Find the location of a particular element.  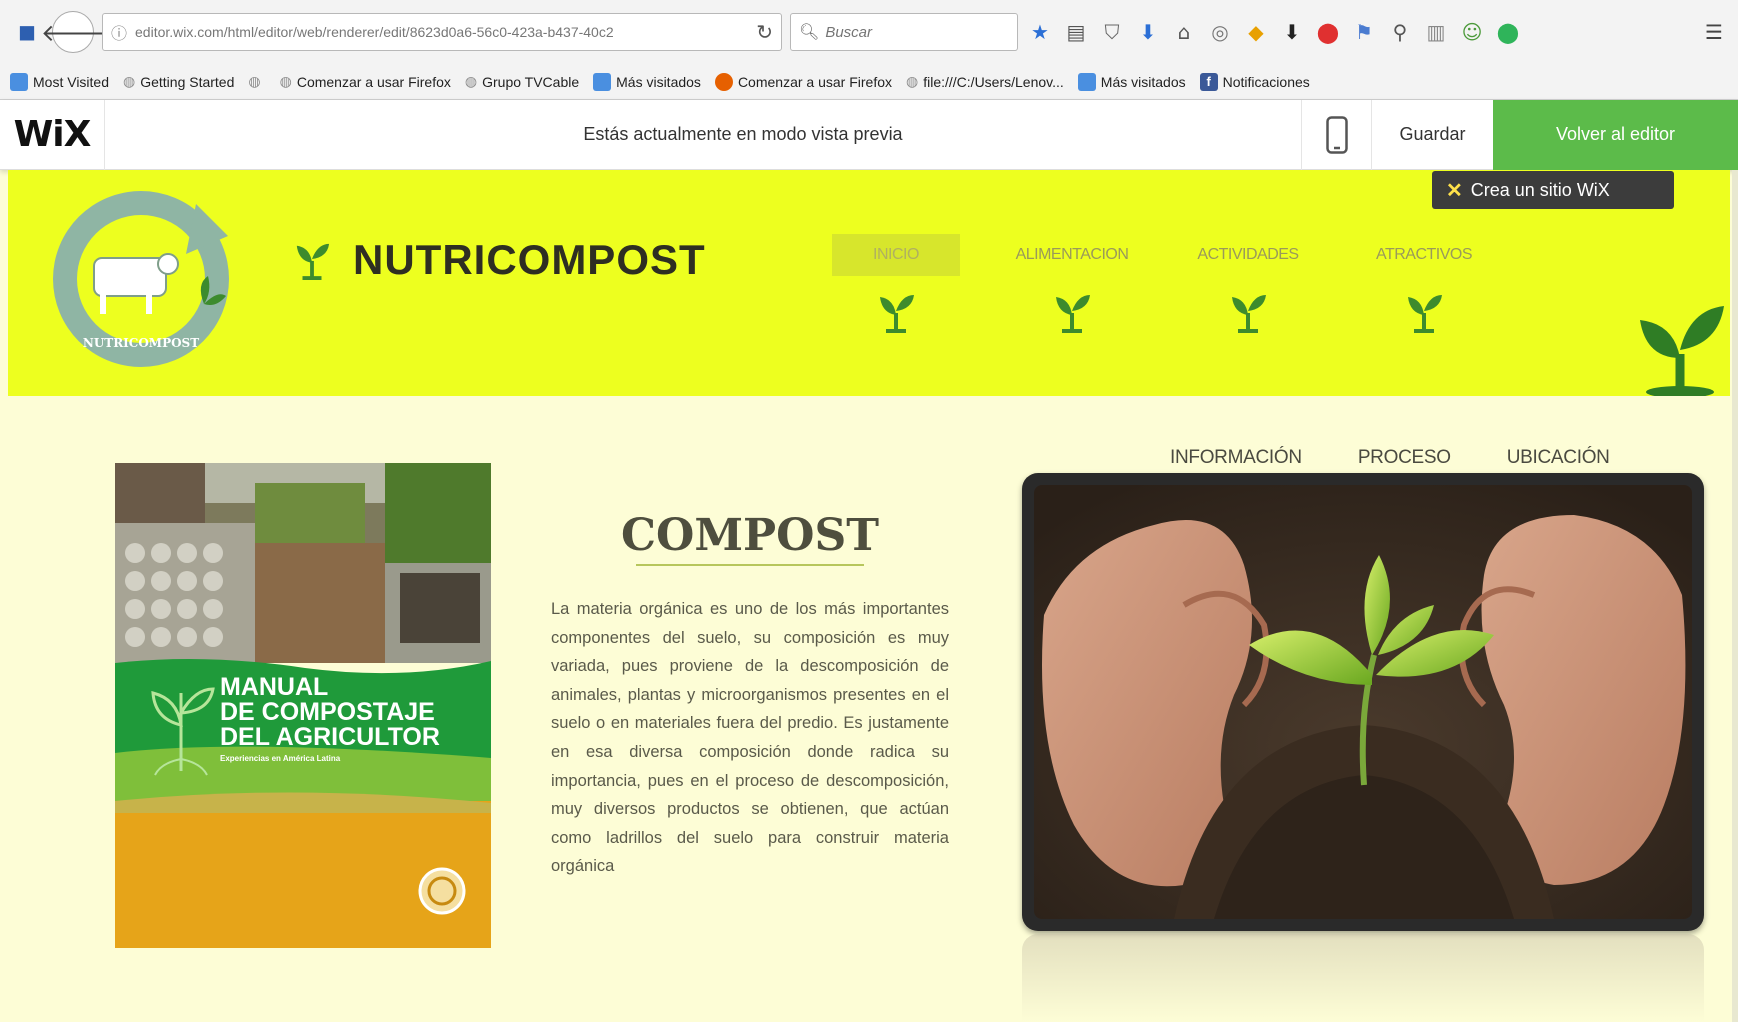

nav-item-inicio: INICIO is located at coordinates (896, 284).